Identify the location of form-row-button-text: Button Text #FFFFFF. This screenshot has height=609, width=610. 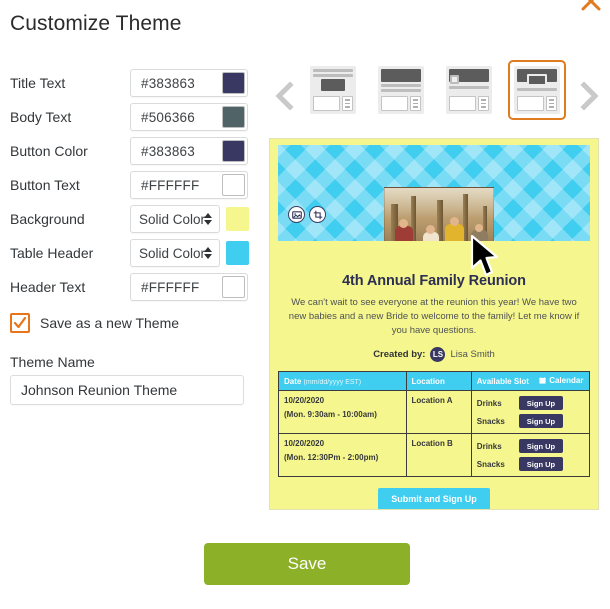
(135, 185).